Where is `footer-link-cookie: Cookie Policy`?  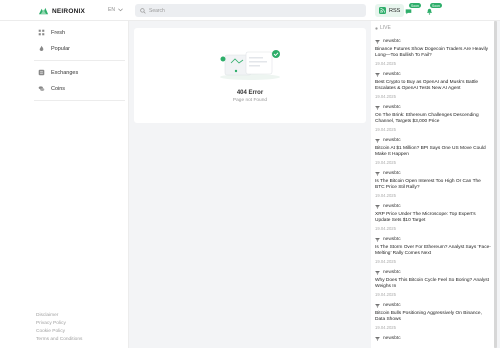
footer-link-cookie: Cookie Policy is located at coordinates (50, 331).